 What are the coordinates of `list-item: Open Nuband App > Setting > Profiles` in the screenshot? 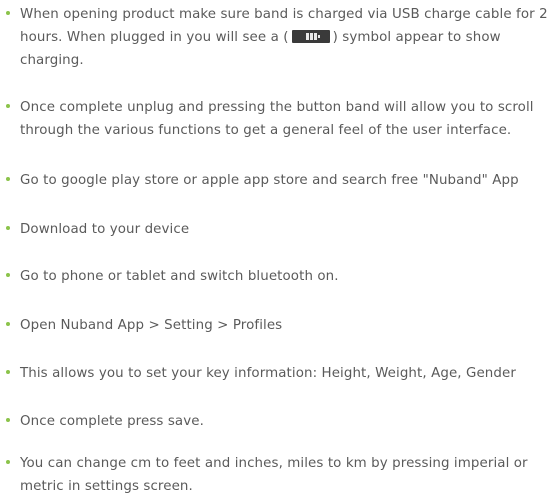 It's located at (280, 325).